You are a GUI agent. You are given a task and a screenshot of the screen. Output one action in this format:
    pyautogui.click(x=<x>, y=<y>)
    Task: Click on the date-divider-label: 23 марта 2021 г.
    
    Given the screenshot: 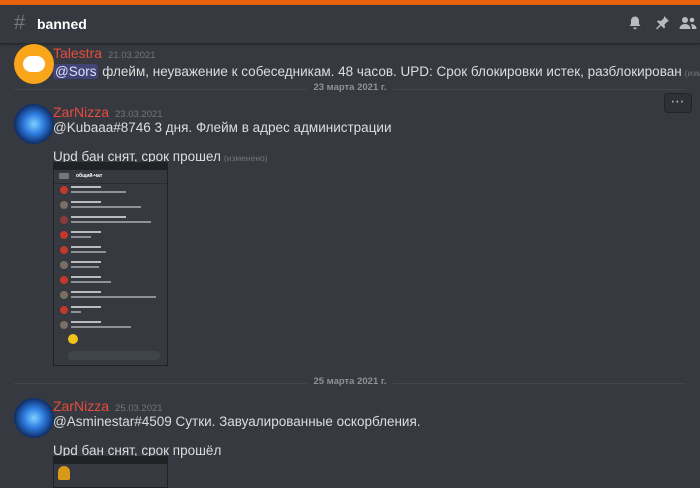 What is the action you would take?
    pyautogui.click(x=350, y=87)
    